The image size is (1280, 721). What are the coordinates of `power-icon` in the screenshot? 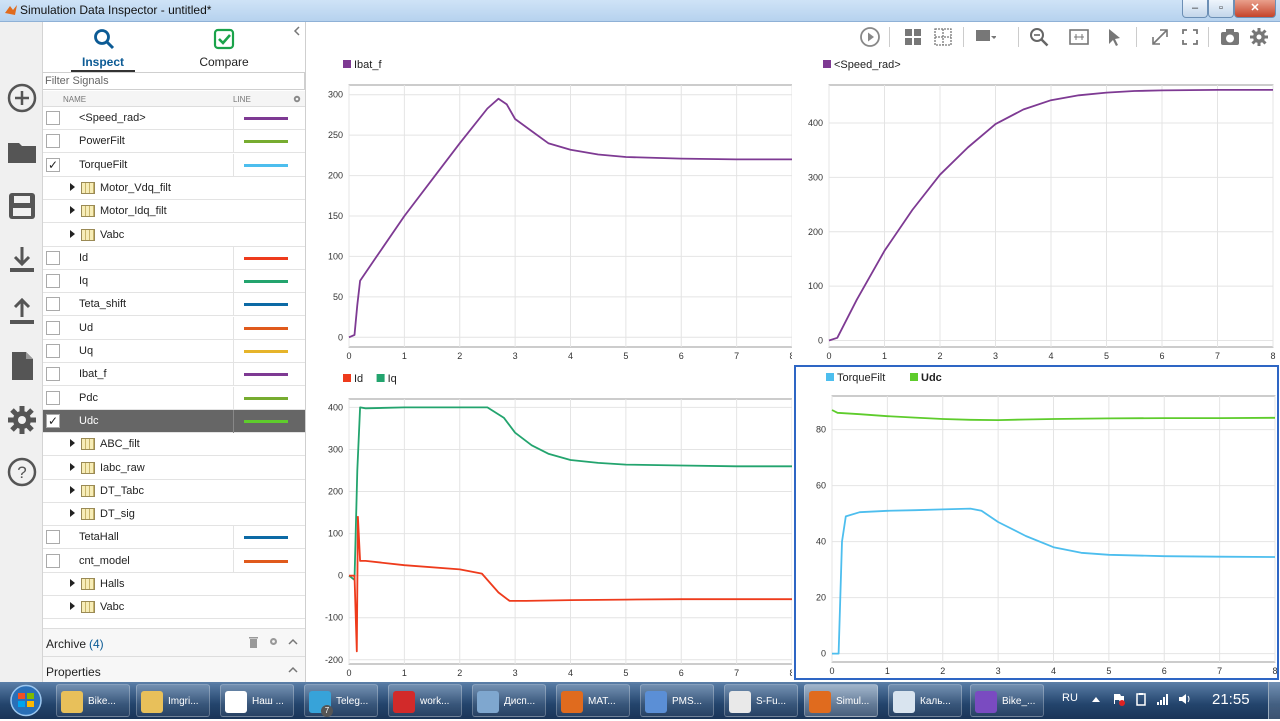 It's located at (1141, 699).